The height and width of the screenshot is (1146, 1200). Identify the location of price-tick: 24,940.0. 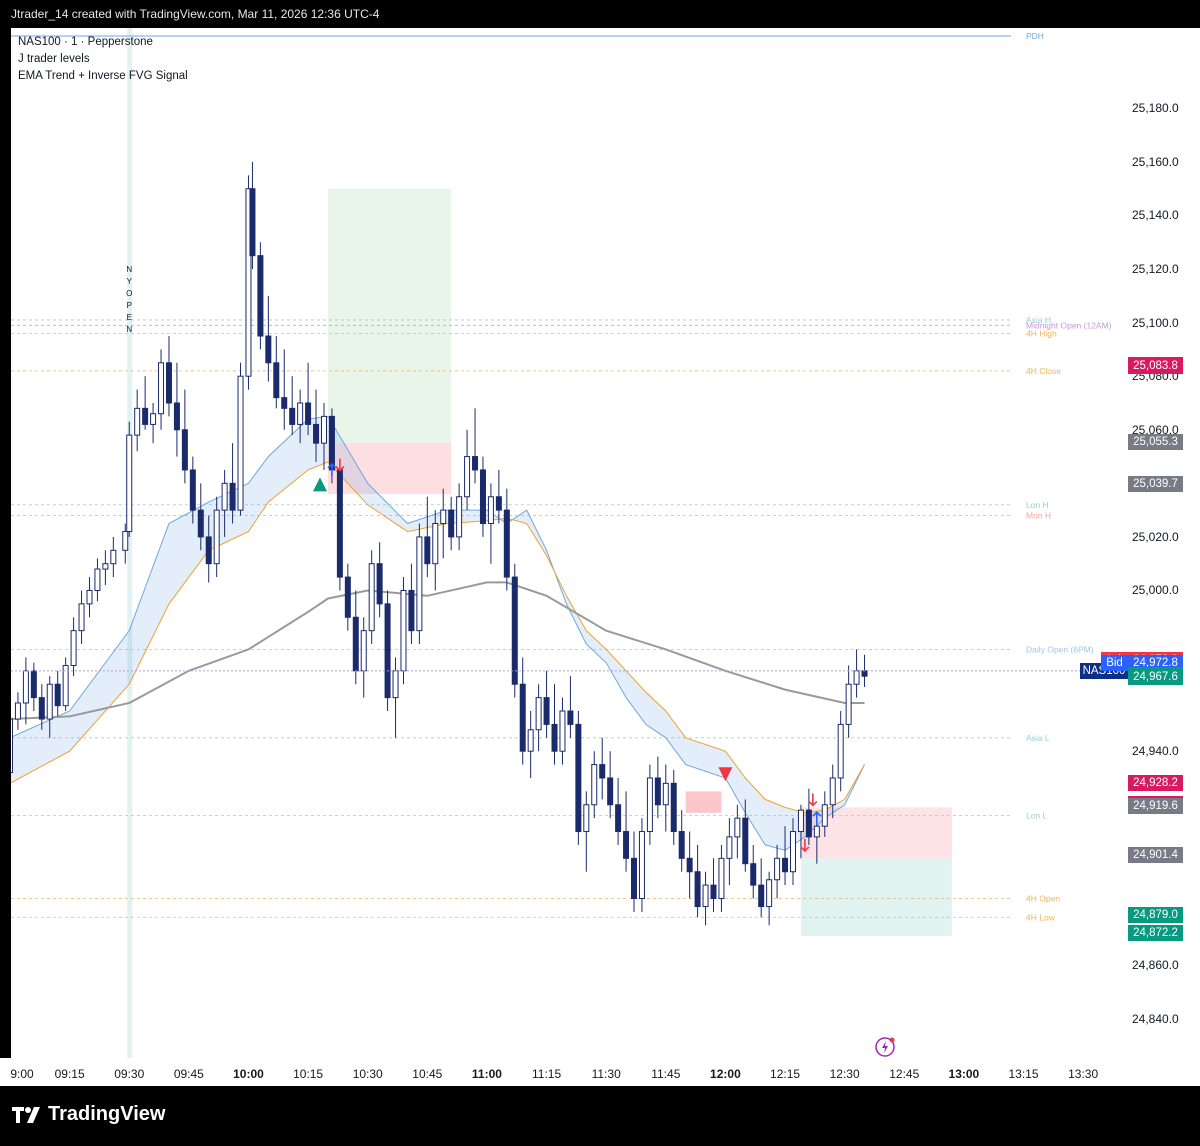
(1155, 751).